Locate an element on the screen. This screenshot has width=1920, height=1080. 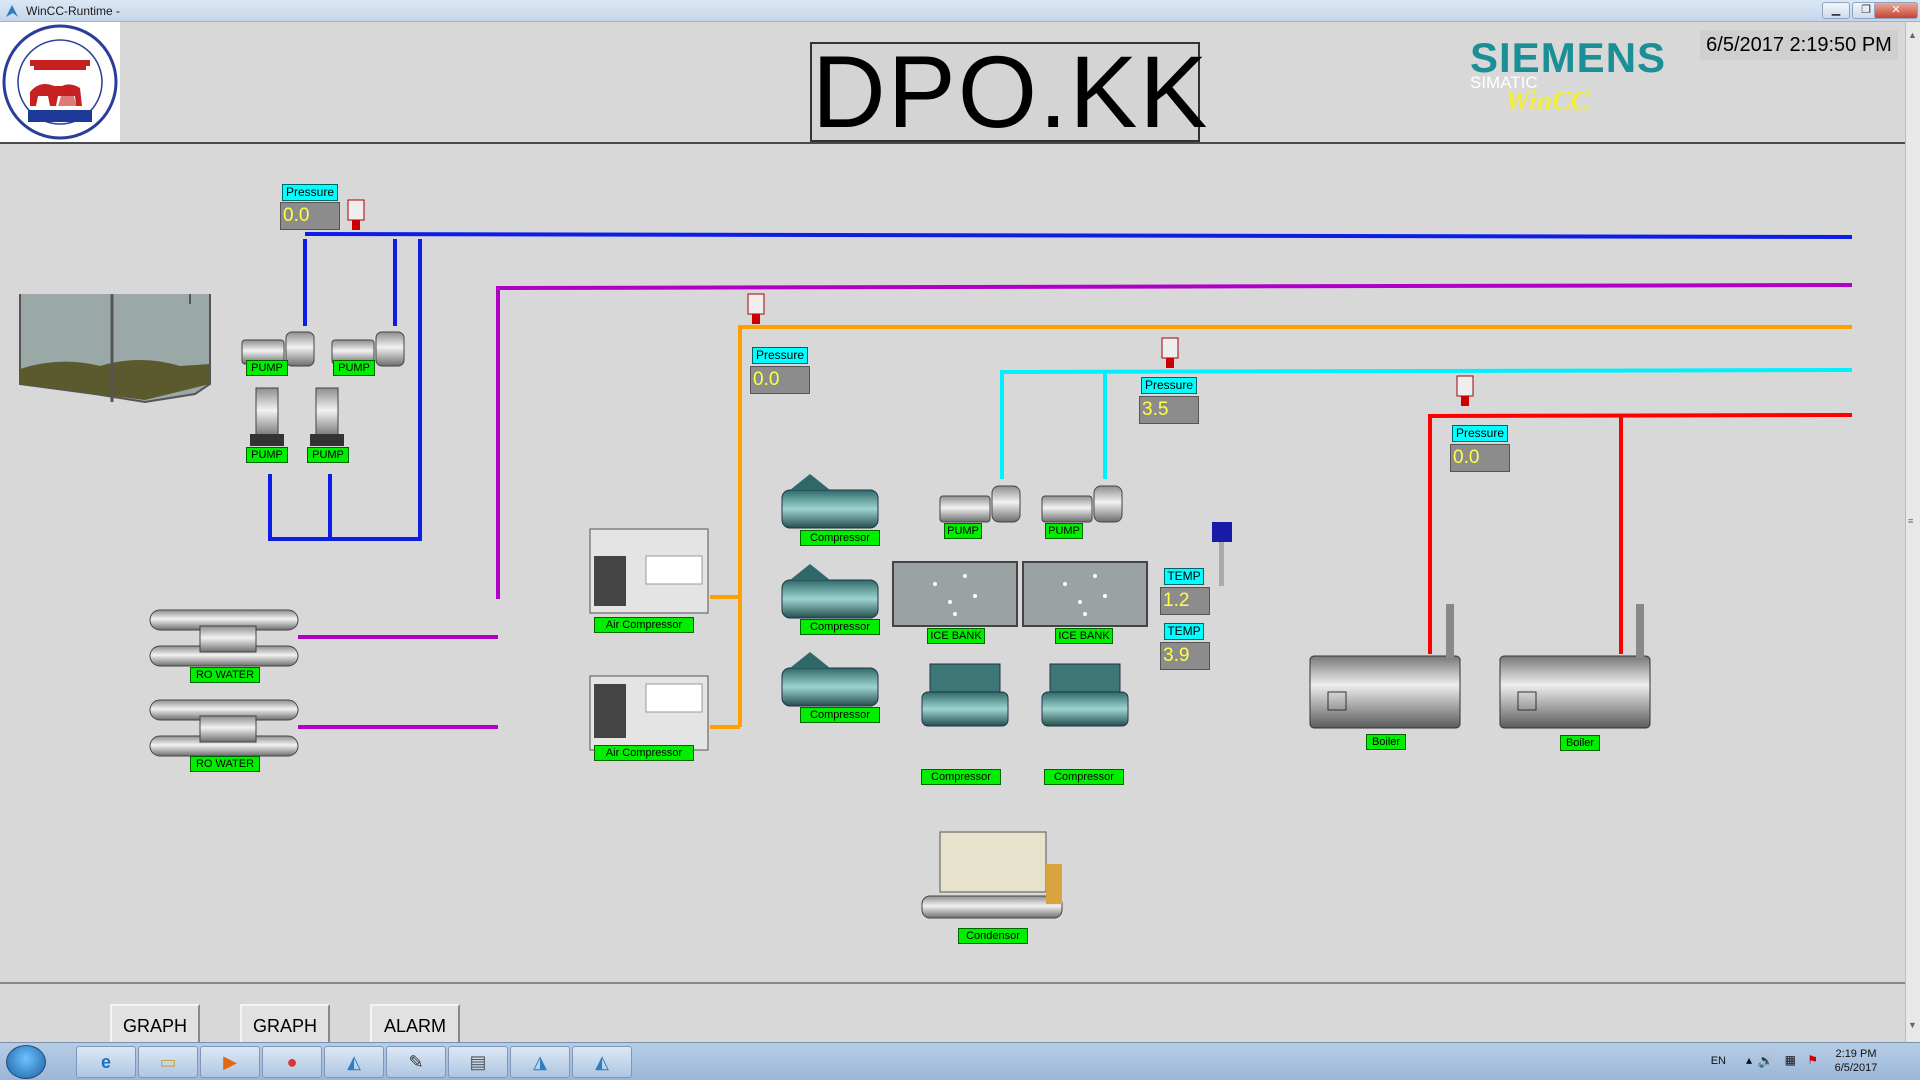
volume-icon: 🔊 is located at coordinates (1766, 1061).